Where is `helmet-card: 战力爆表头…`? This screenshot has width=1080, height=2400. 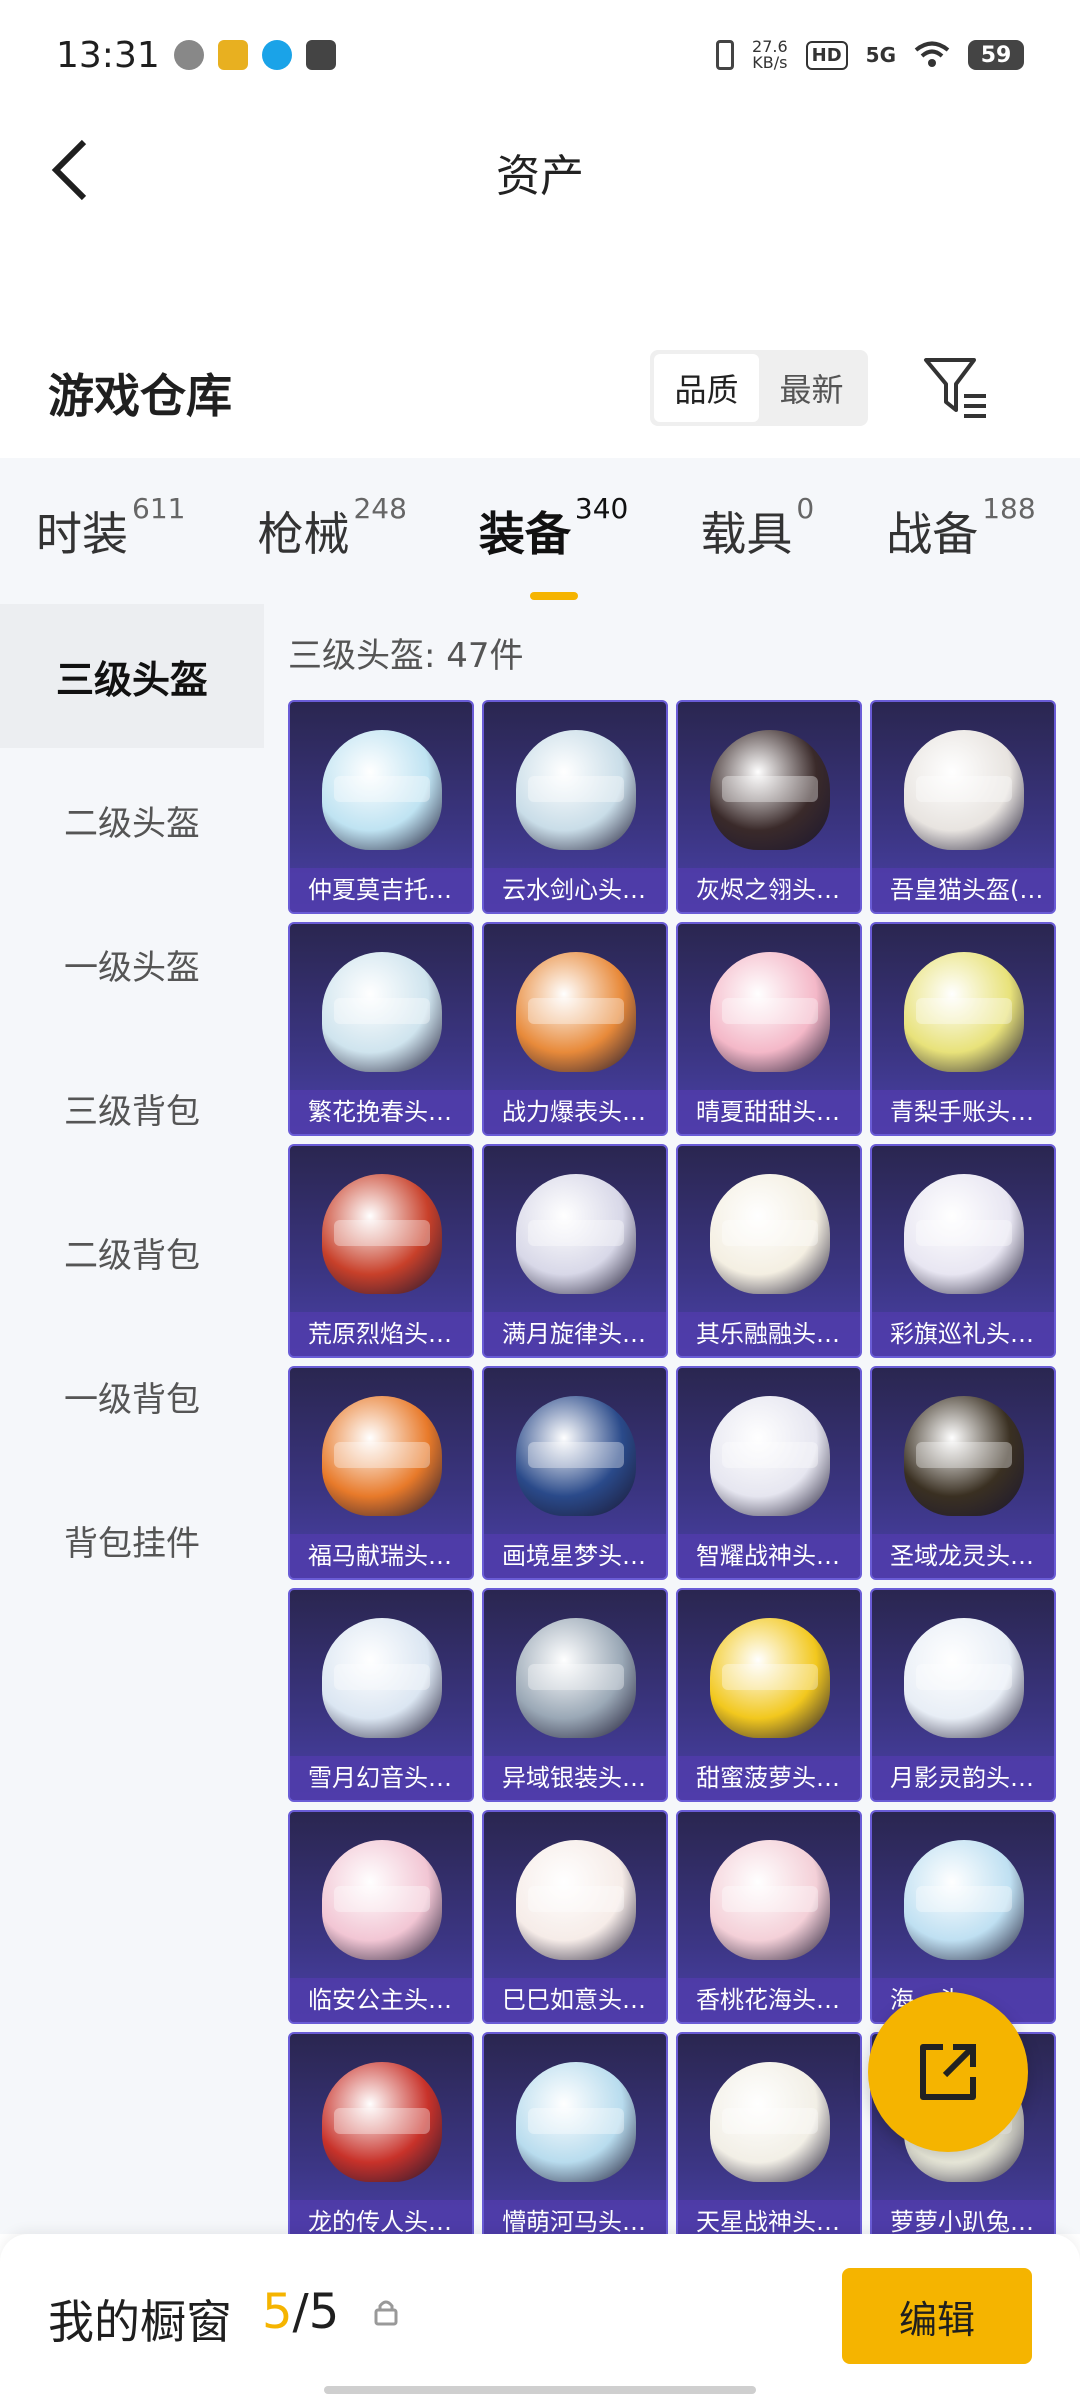 helmet-card: 战力爆表头… is located at coordinates (575, 1029).